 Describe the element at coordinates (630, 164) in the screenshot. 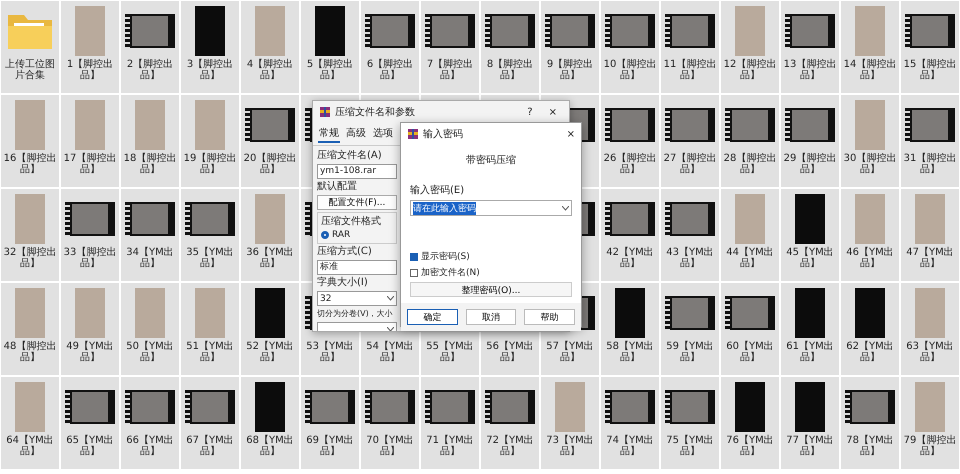

I see `file-name: 26【脚控出品】` at that location.